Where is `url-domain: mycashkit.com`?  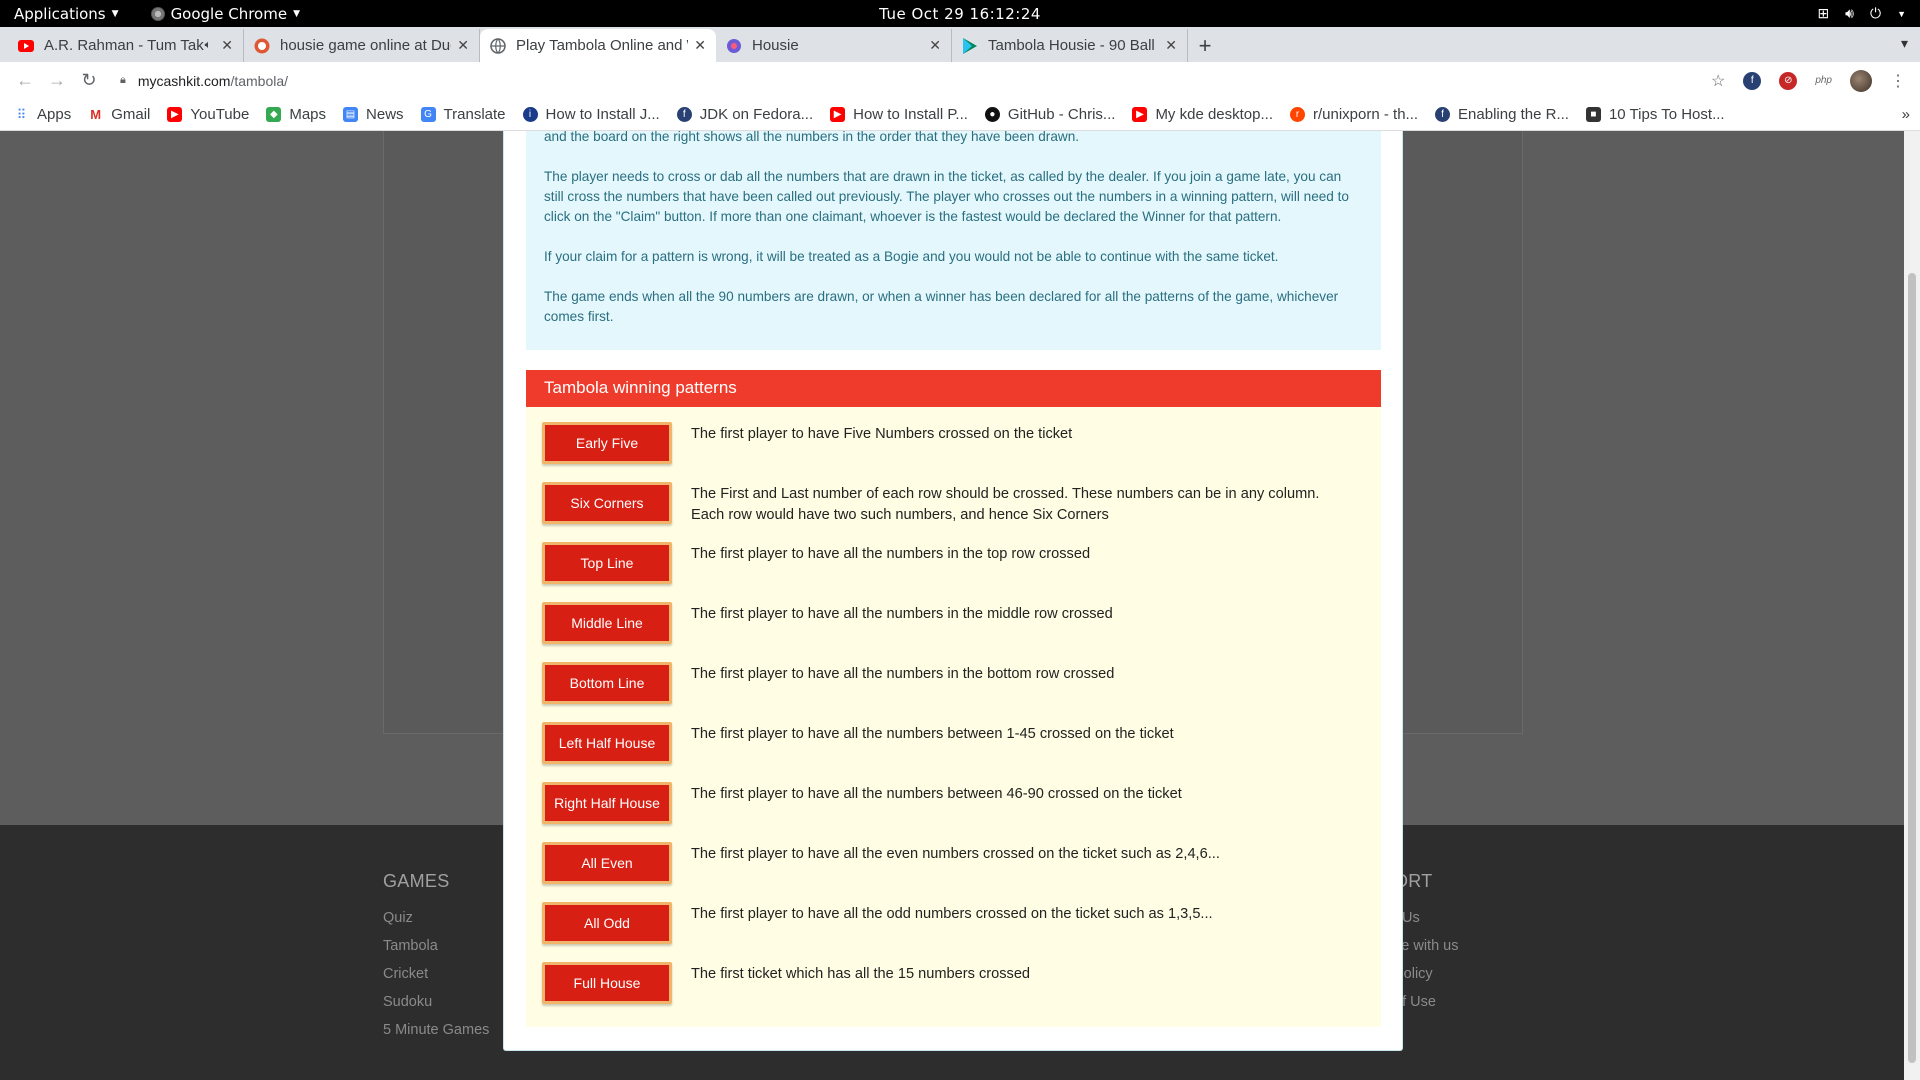
url-domain: mycashkit.com is located at coordinates (184, 80).